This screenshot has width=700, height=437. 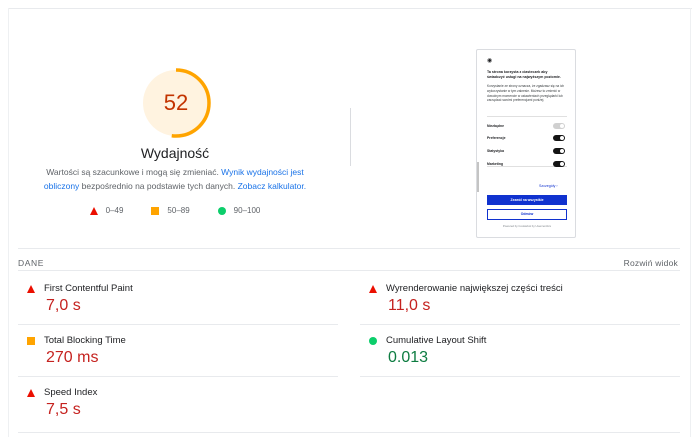 What do you see at coordinates (527, 200) in the screenshot?
I see `cookie-allow-button: Zezwól na wszystkie` at bounding box center [527, 200].